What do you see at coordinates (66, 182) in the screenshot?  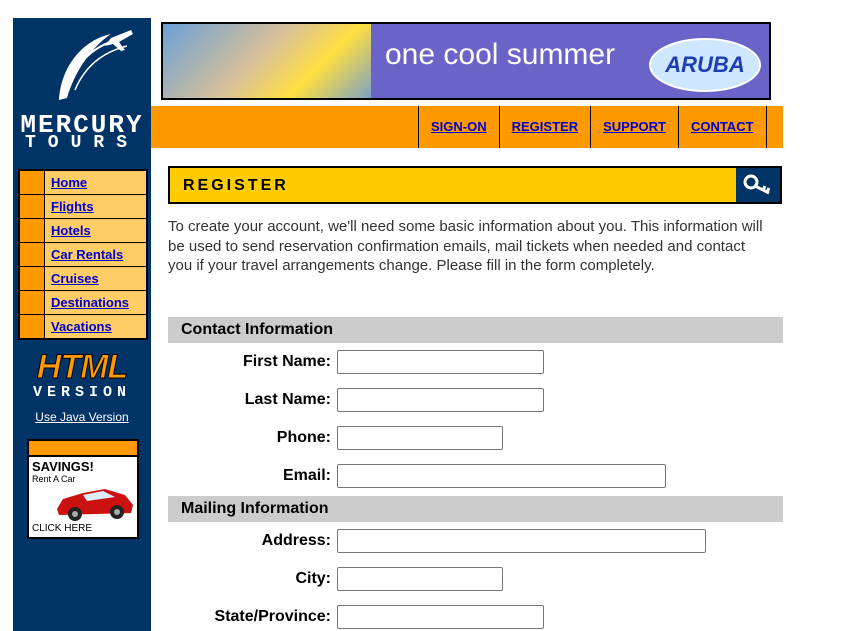 I see `sidebar-link-home: Home` at bounding box center [66, 182].